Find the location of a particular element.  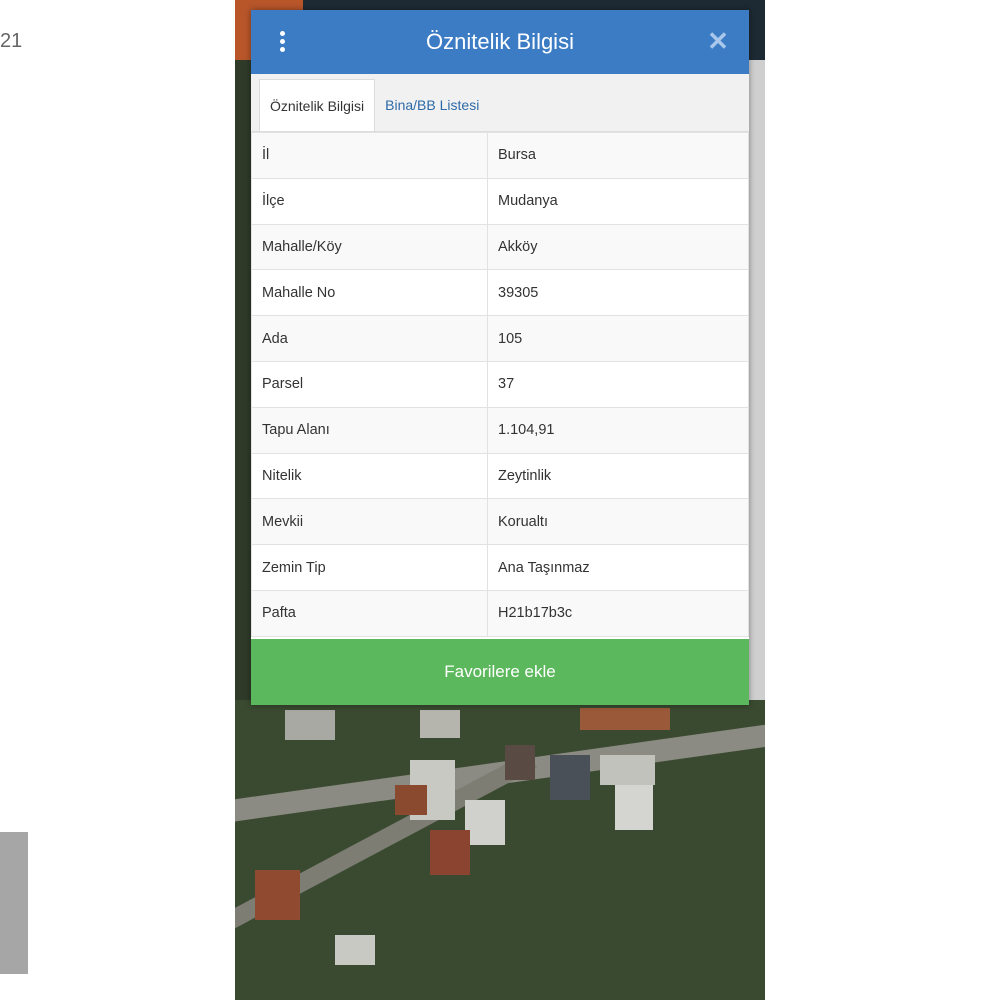

row-value: H21b17b3c is located at coordinates (618, 613).